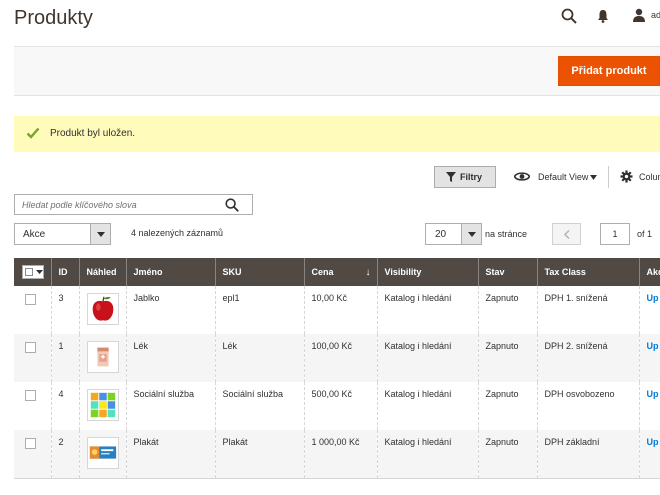 The height and width of the screenshot is (495, 660). What do you see at coordinates (441, 234) in the screenshot?
I see `per-page-value: 20` at bounding box center [441, 234].